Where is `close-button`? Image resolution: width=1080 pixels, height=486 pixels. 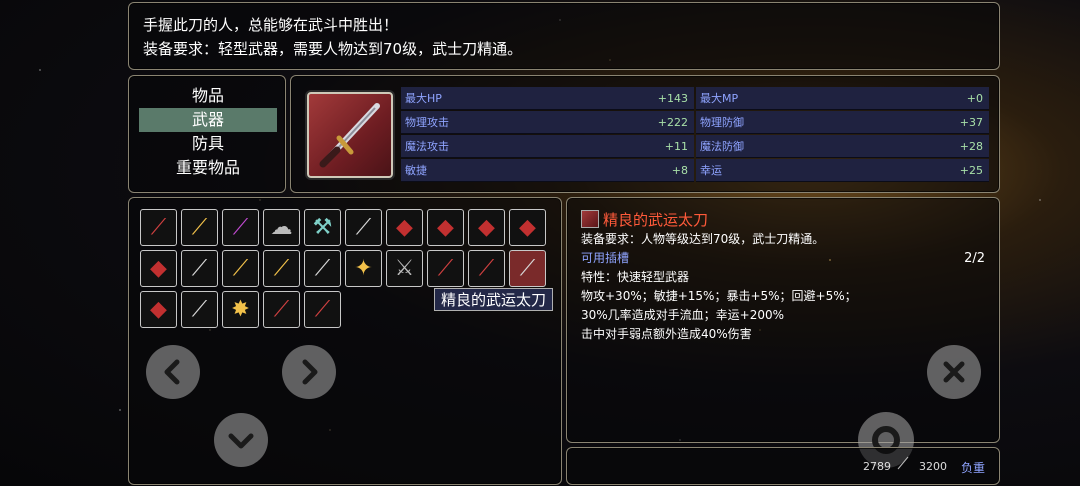 close-button is located at coordinates (954, 372).